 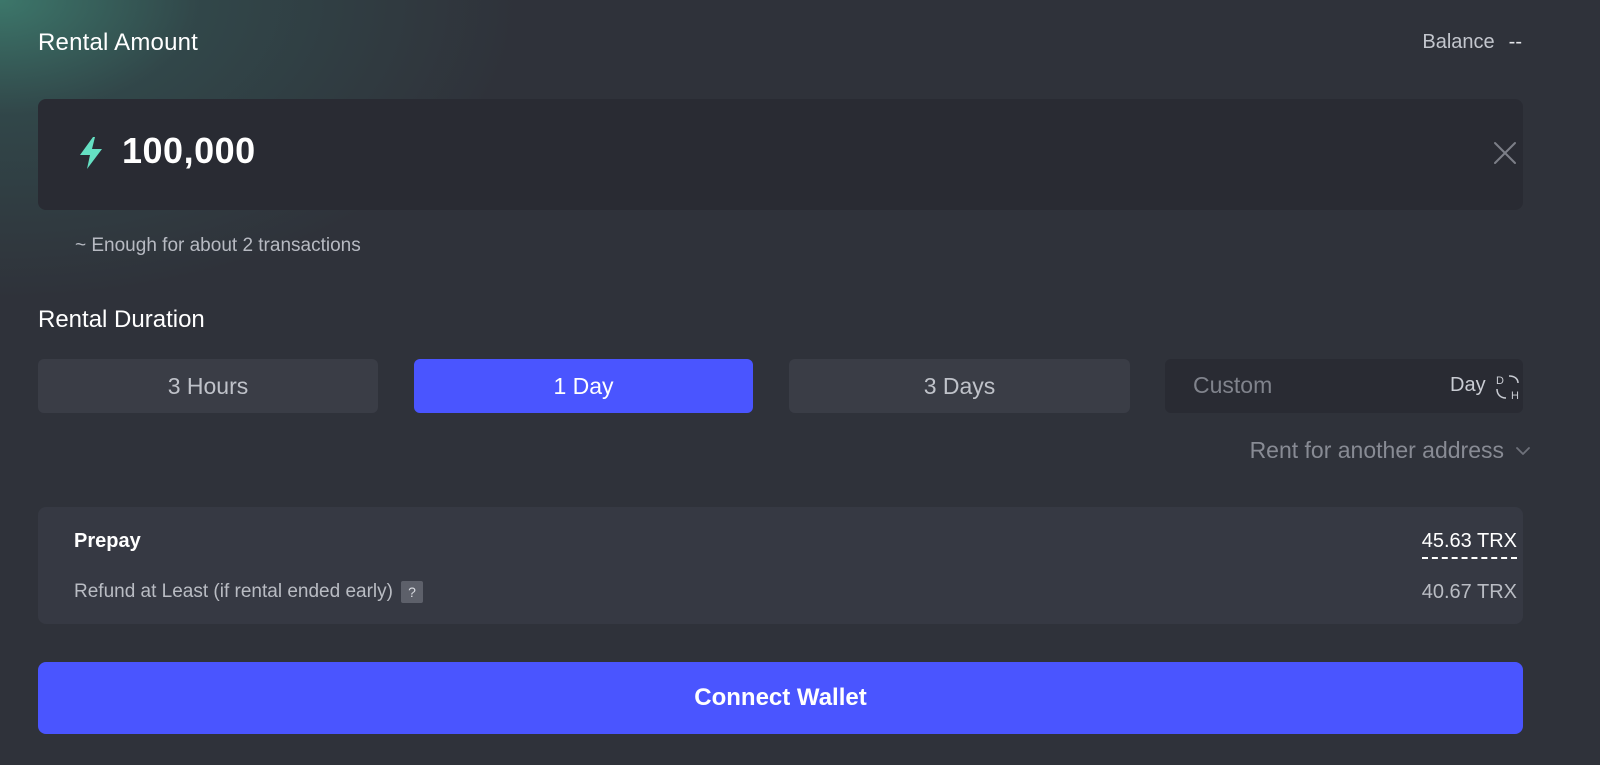 What do you see at coordinates (118, 42) in the screenshot?
I see `rental-amount-label: Rental Amount` at bounding box center [118, 42].